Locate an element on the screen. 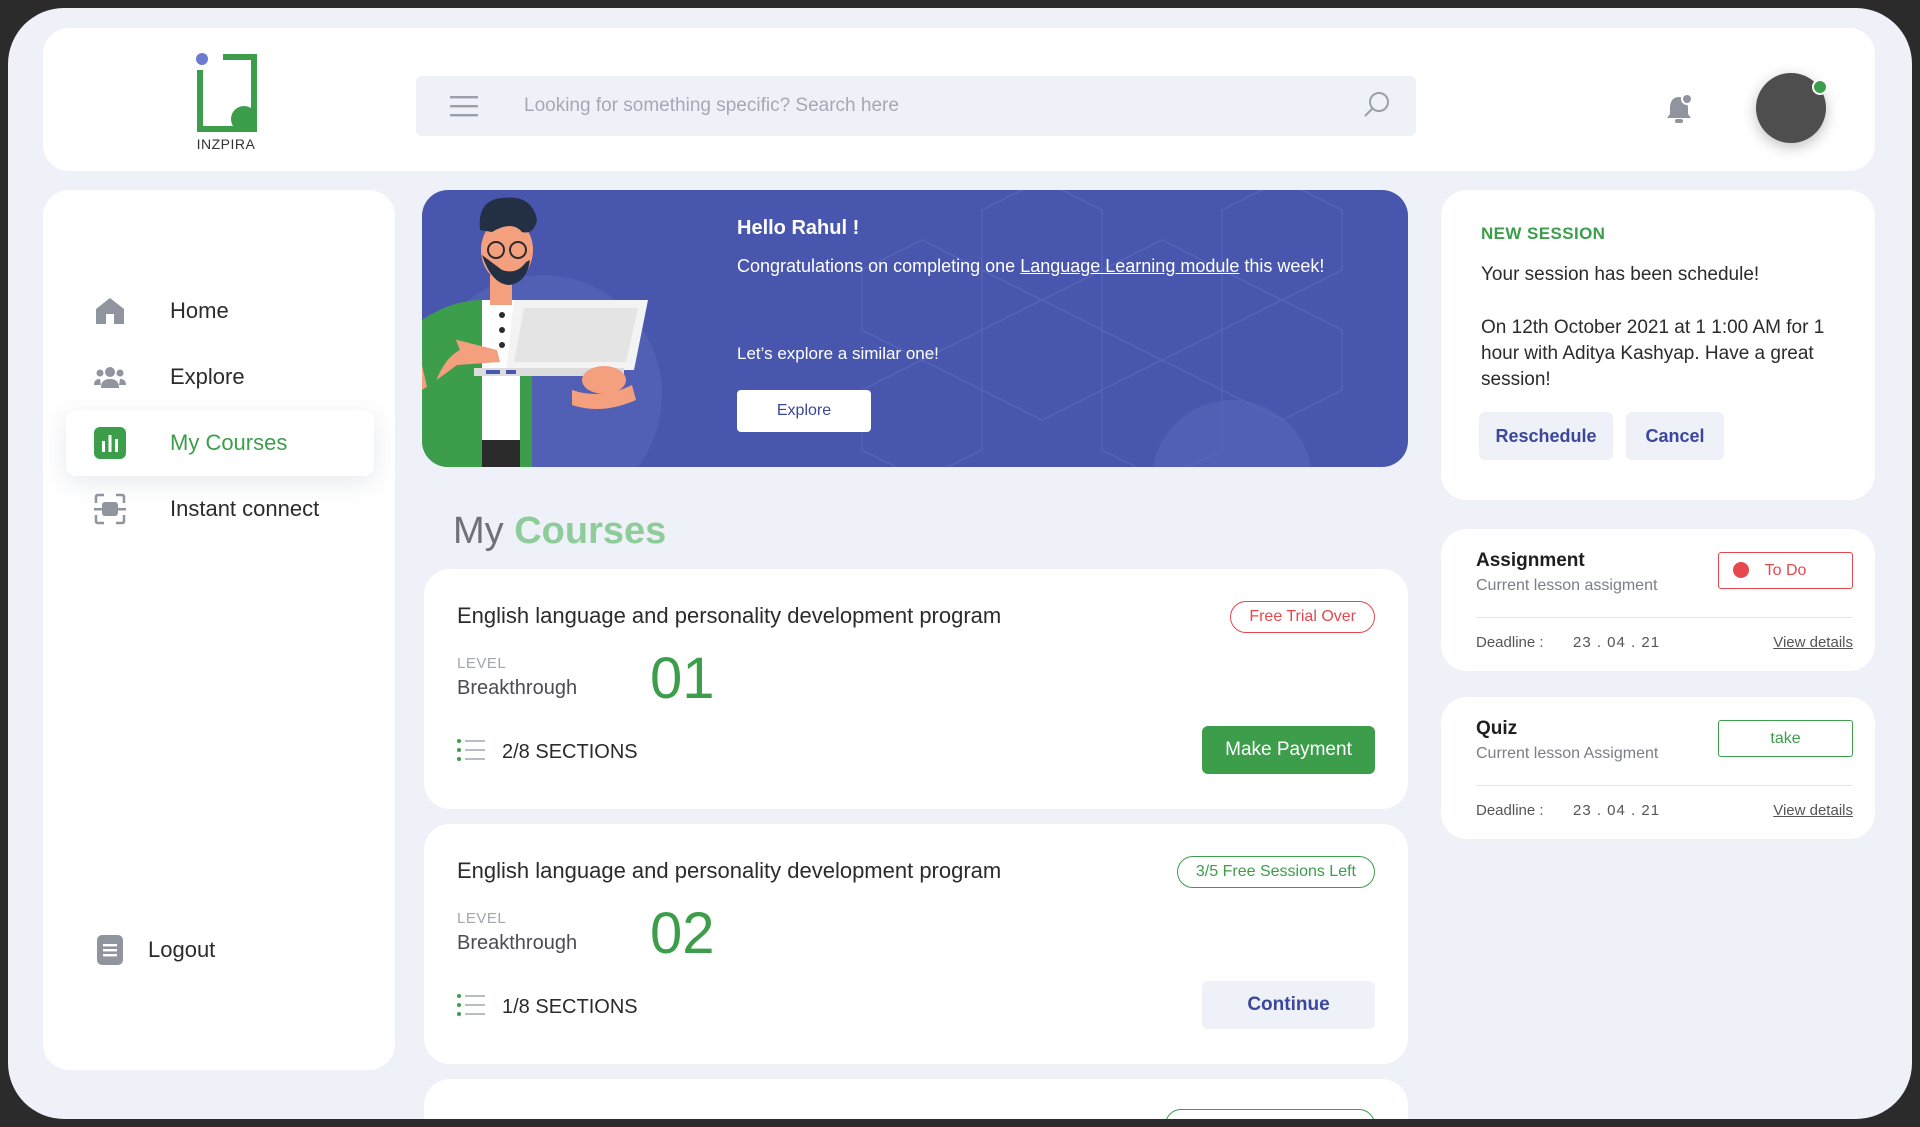 The image size is (1920, 1127). session-status: Your session has been schedule! is located at coordinates (1620, 274).